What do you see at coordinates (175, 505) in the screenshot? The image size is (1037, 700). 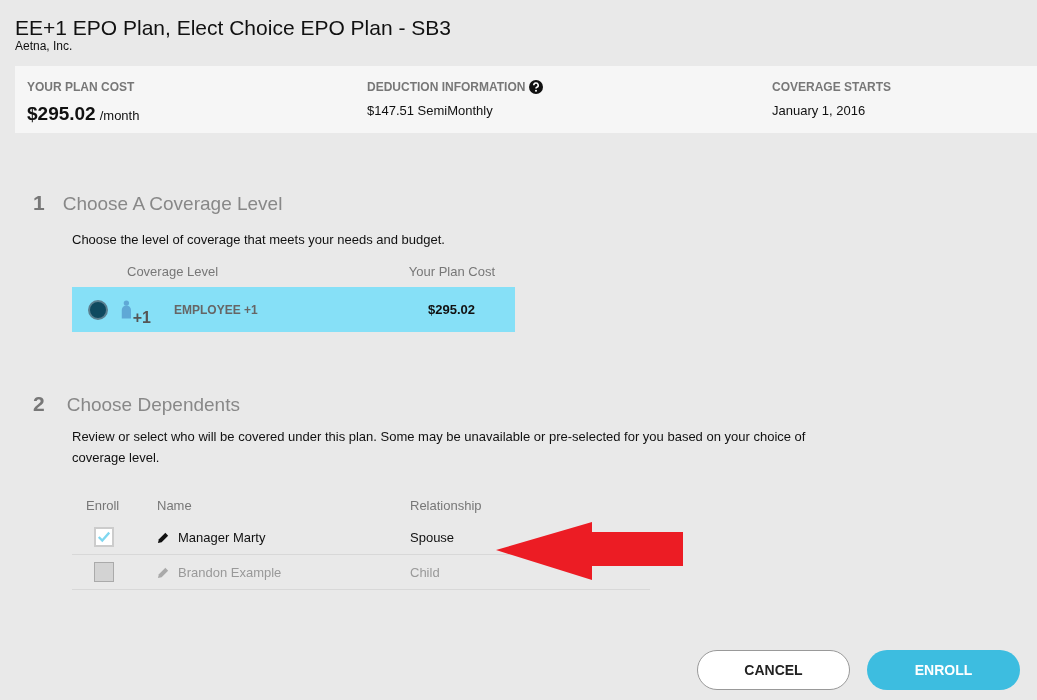 I see `column-header: Name` at bounding box center [175, 505].